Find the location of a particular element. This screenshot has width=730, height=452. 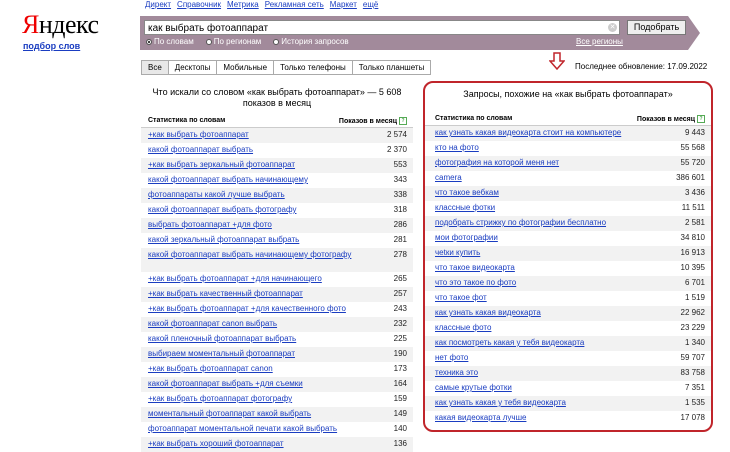

impressions-count: 318 is located at coordinates (400, 209).